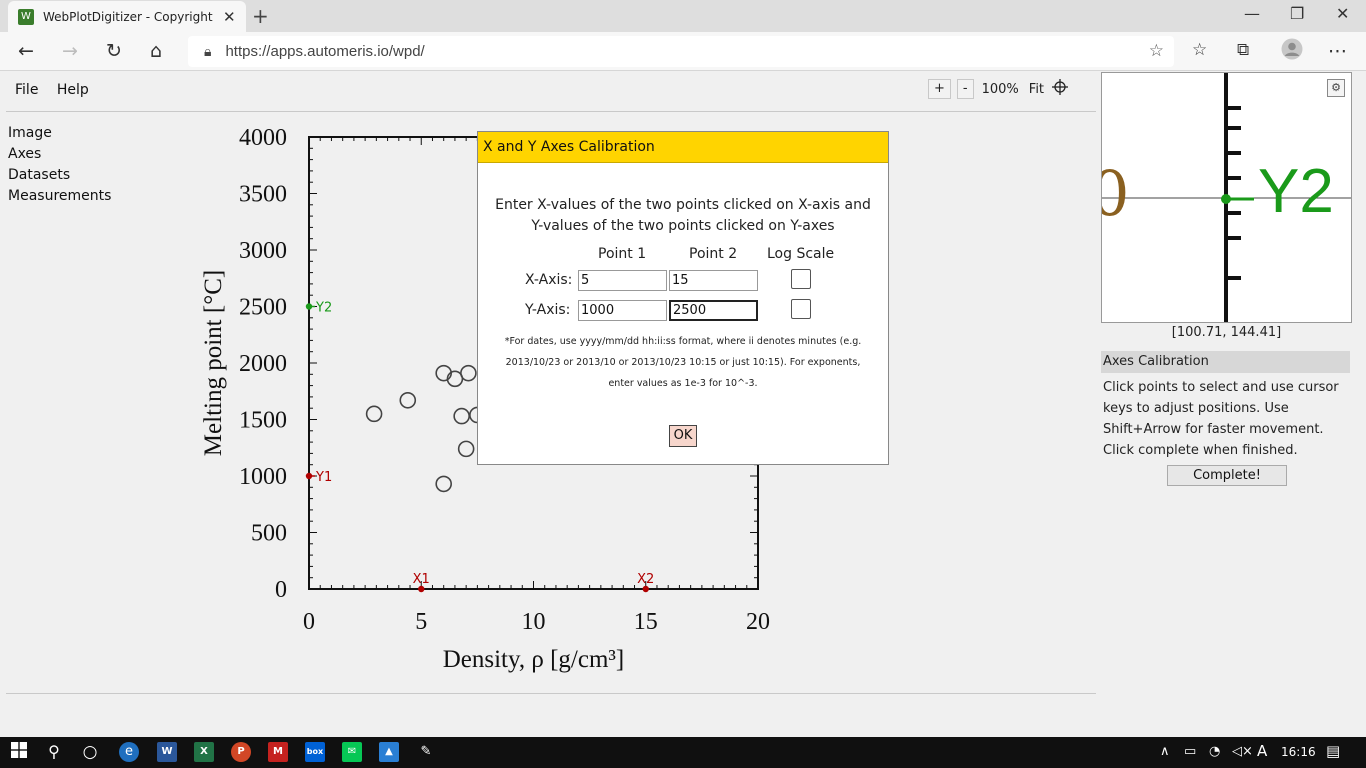 Image resolution: width=1366 pixels, height=768 pixels. I want to click on menu-file: File, so click(26, 90).